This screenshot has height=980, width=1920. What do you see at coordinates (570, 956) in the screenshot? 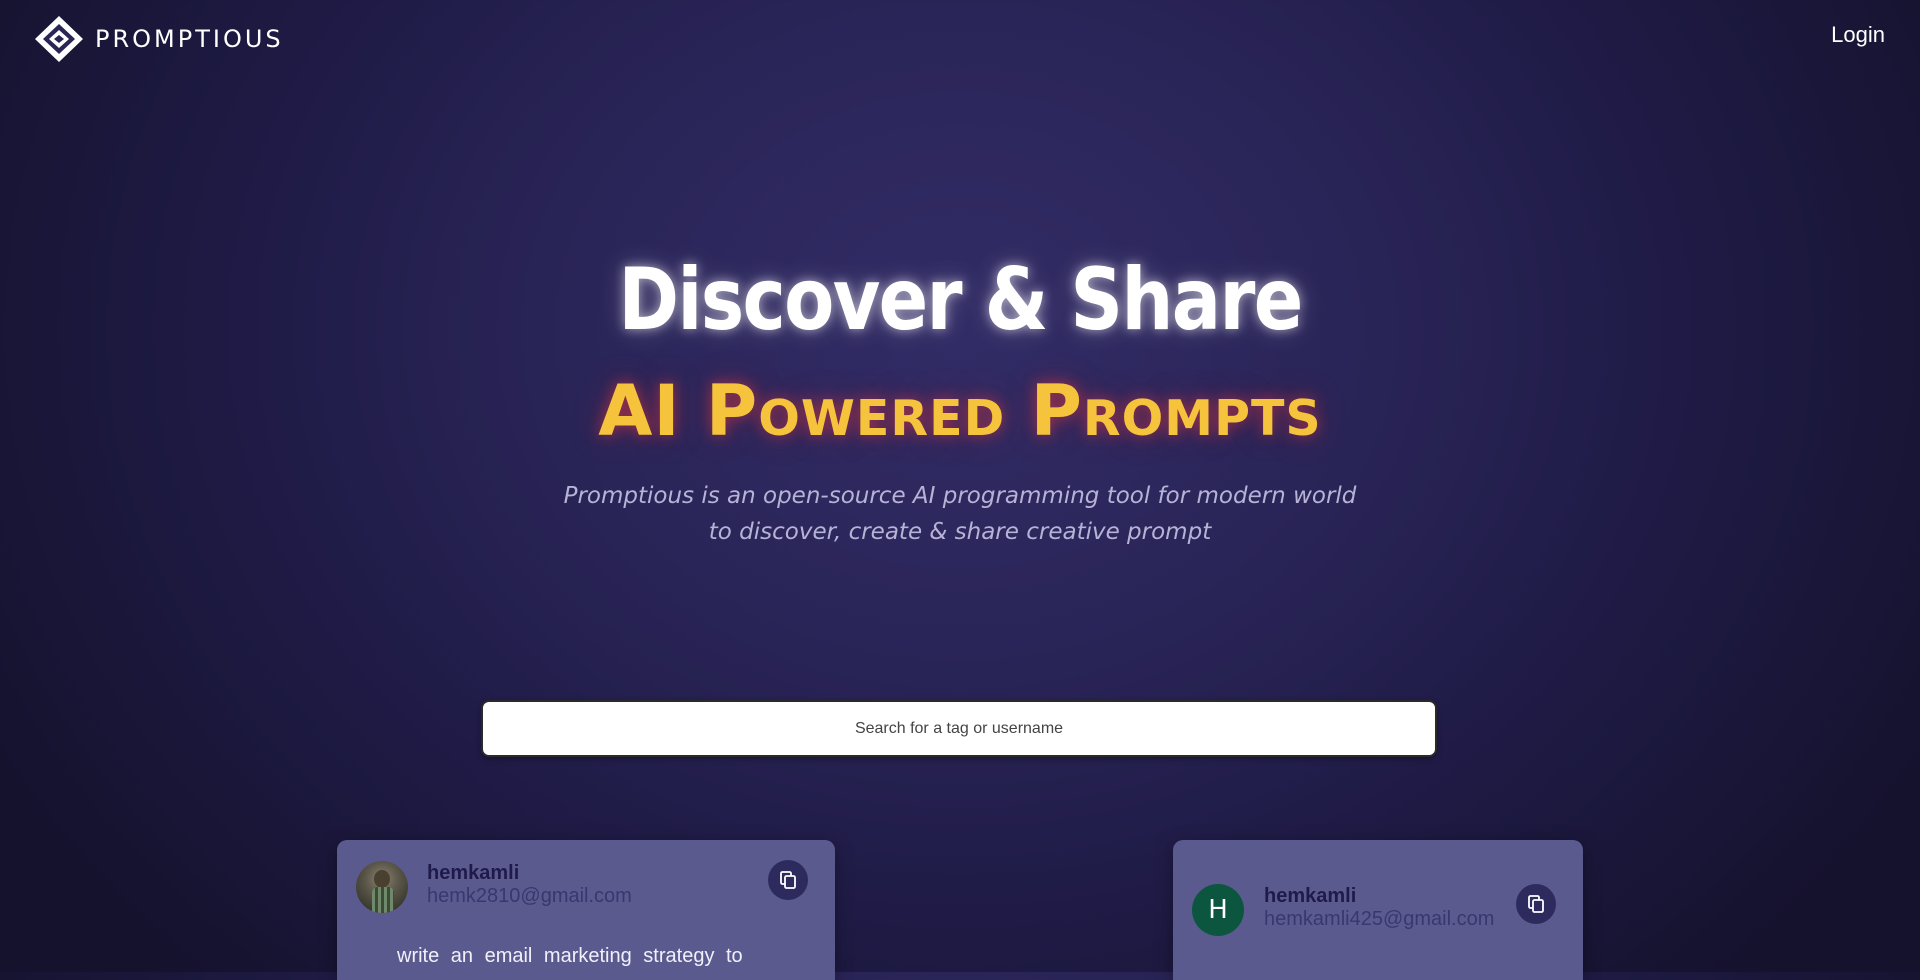
I see `prompt-text: write an email marketing strategy to` at bounding box center [570, 956].